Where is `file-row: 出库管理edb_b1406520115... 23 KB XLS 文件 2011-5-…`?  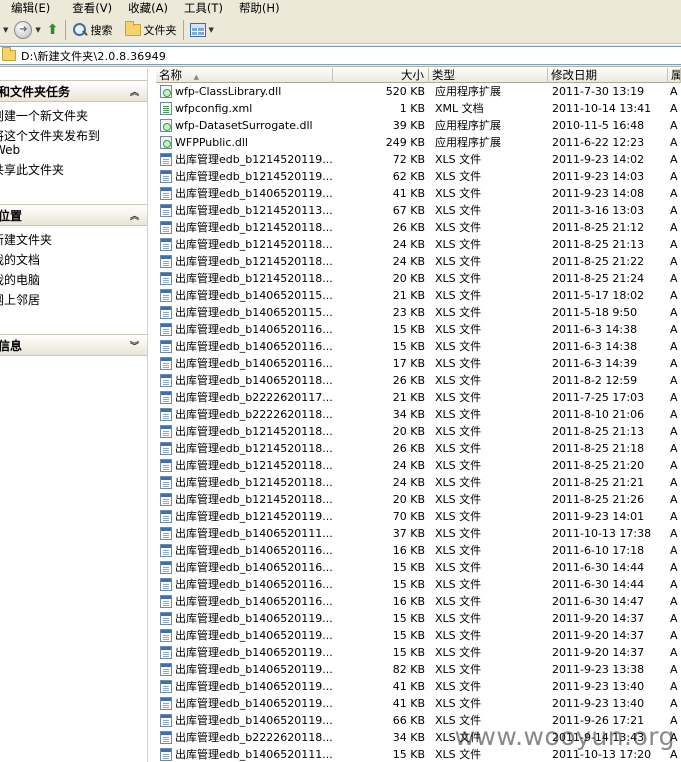
file-row: 出库管理edb_b1406520115... 23 KB XLS 文件 2011-5-… is located at coordinates (418, 312).